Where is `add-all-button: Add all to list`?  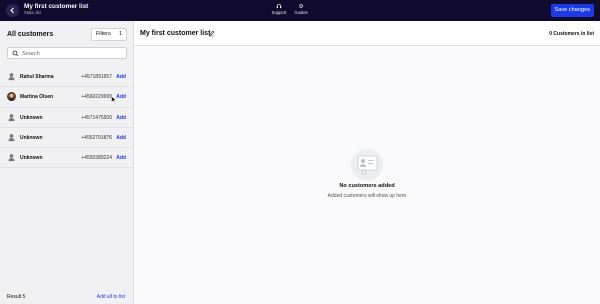
add-all-button: Add all to list is located at coordinates (111, 297).